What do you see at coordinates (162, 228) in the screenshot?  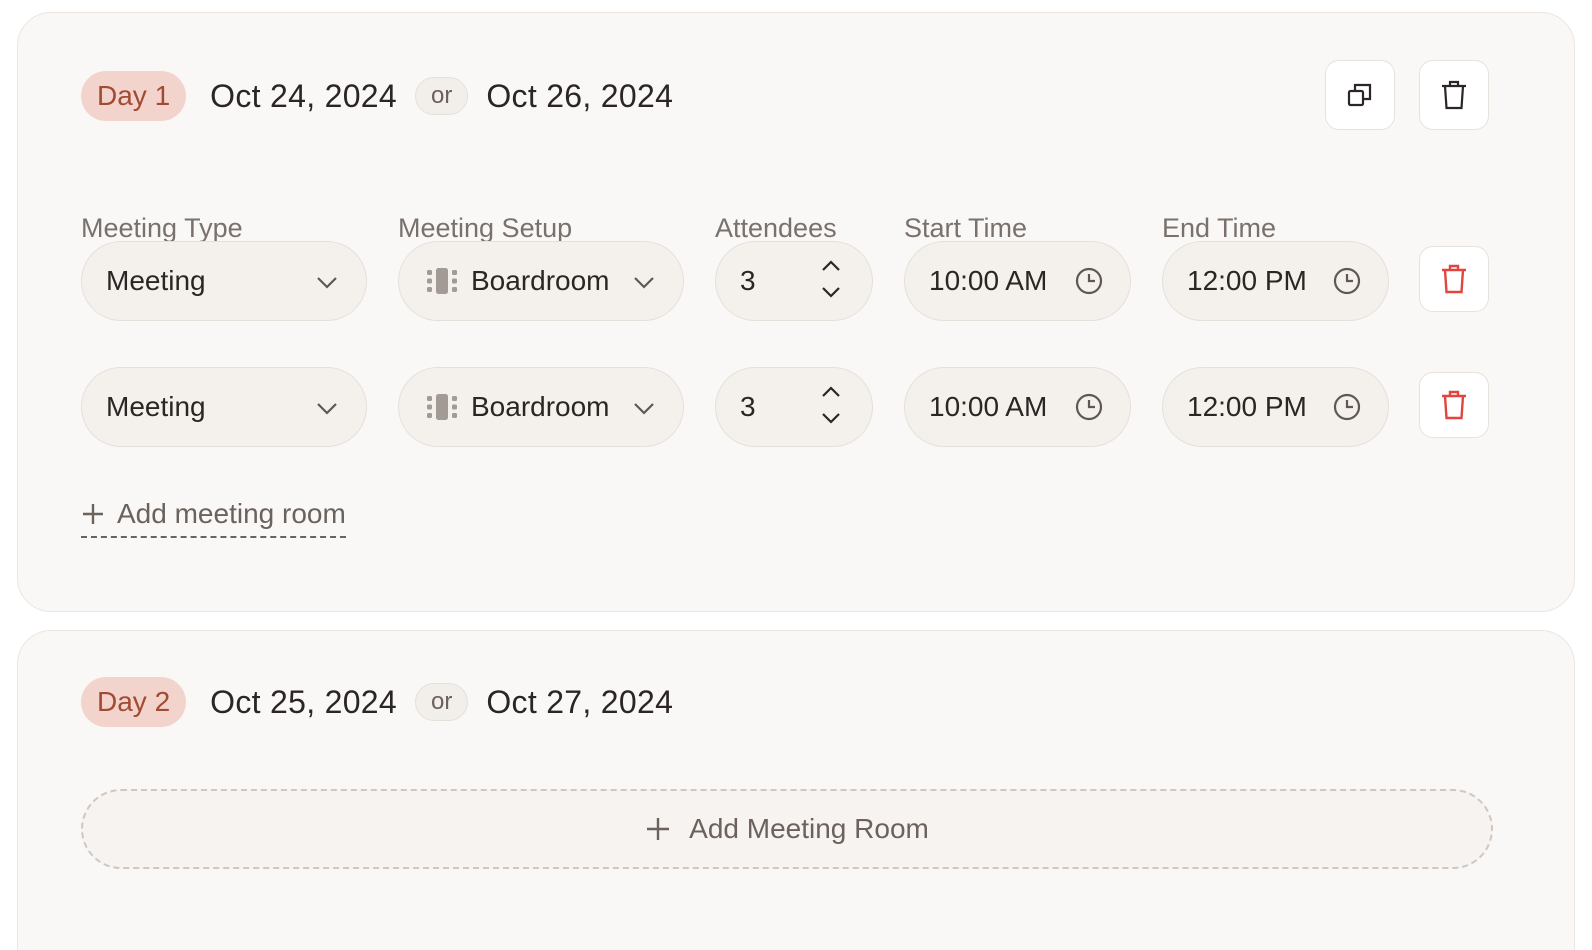 I see `meeting-type-label: Meeting Type` at bounding box center [162, 228].